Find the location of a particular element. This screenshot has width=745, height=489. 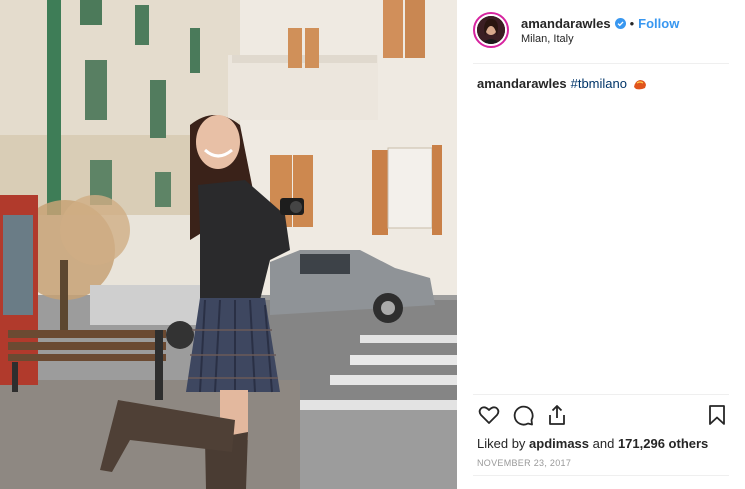

avatar is located at coordinates (491, 30).